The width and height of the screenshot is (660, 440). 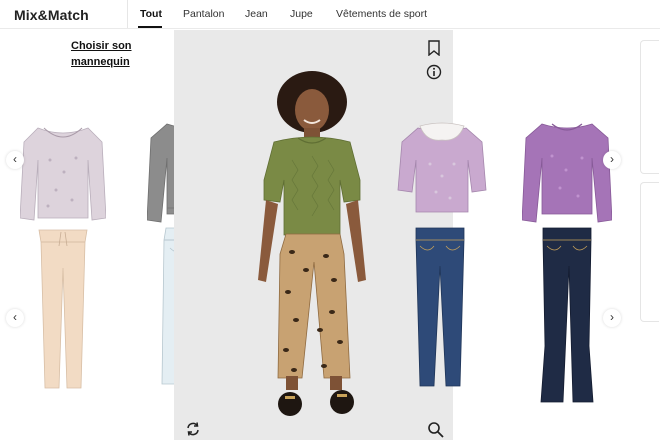 I want to click on product-pant-blue-jean, so click(x=440, y=308).